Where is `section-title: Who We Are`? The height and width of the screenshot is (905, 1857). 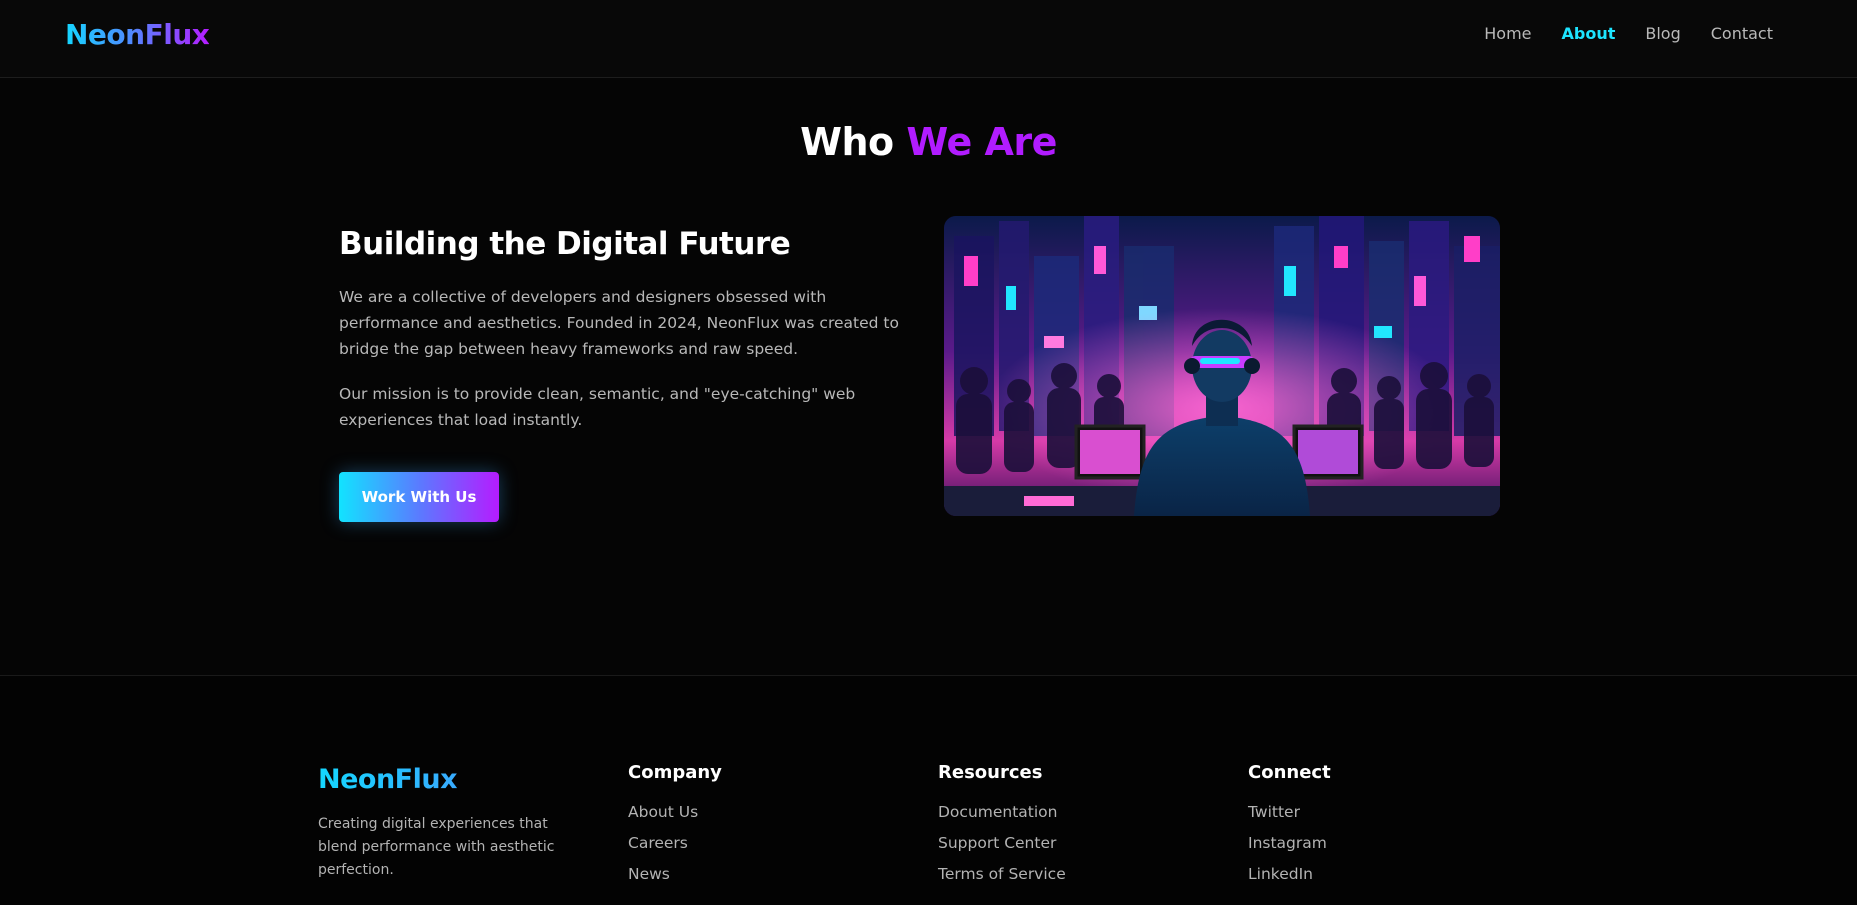 section-title: Who We Are is located at coordinates (928, 142).